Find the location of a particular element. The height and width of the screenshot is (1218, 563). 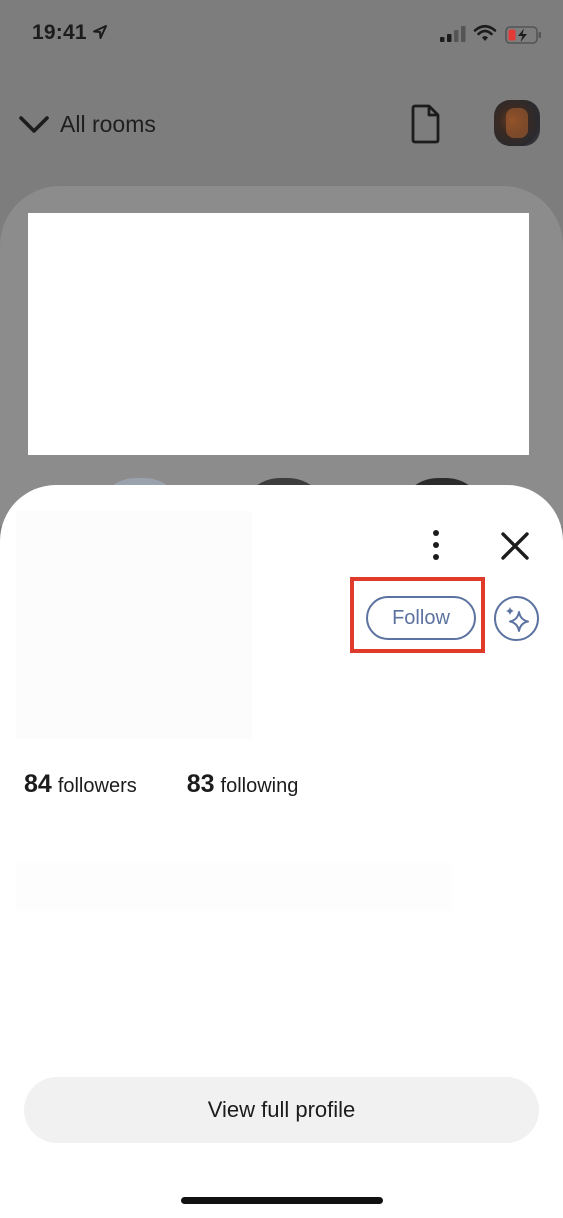

follow-button: Follow is located at coordinates (421, 618).